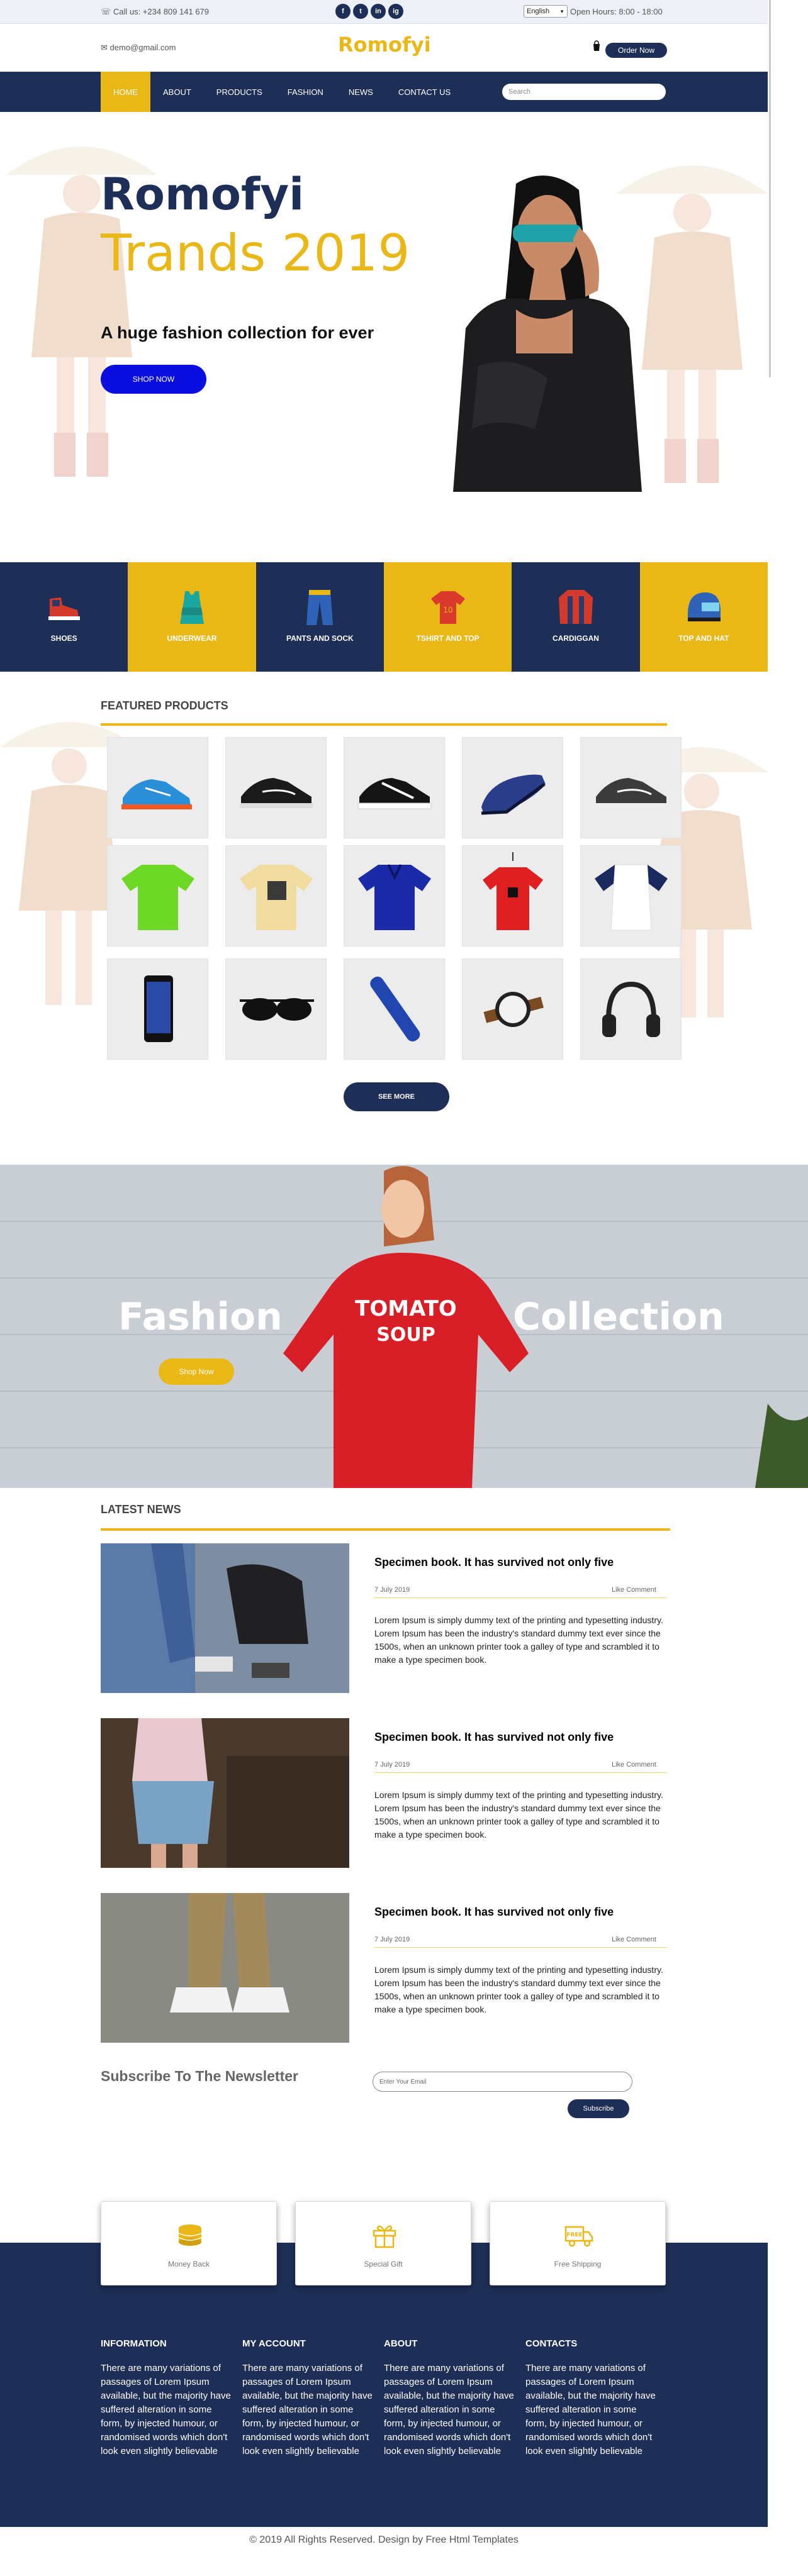 This screenshot has height=2576, width=808. What do you see at coordinates (575, 607) in the screenshot?
I see `cardigan-icon` at bounding box center [575, 607].